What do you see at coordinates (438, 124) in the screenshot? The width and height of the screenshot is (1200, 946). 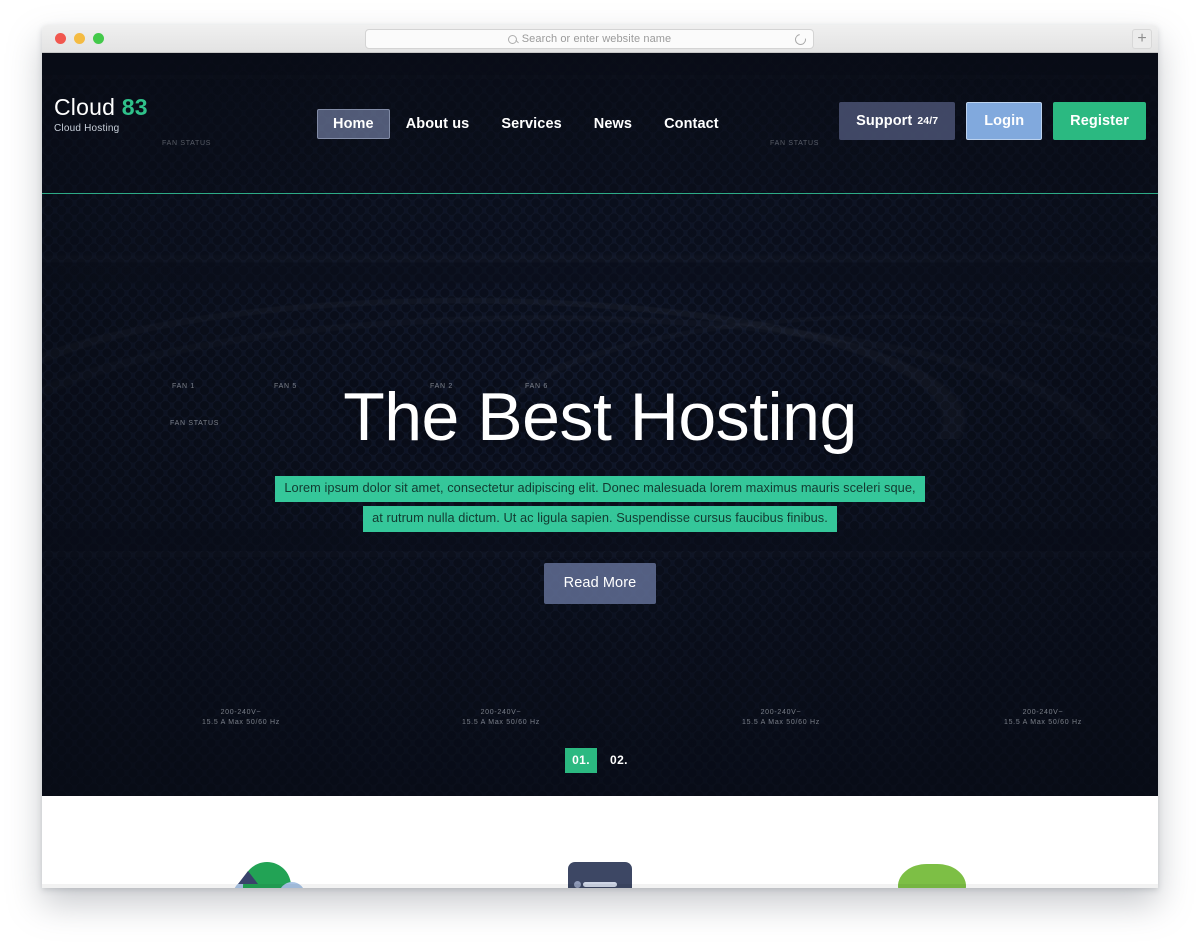 I see `nav-item-about-us: About us` at bounding box center [438, 124].